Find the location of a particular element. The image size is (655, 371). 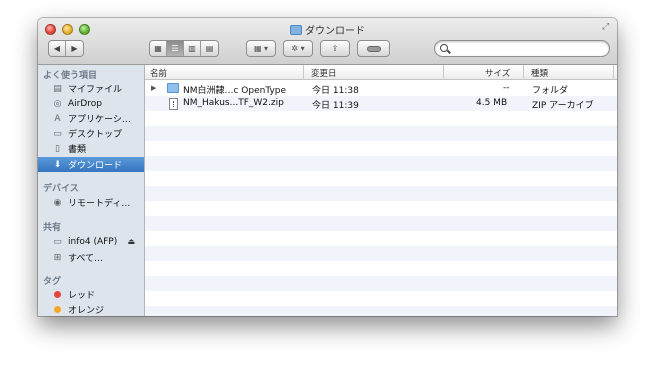

share-button: ⇪ is located at coordinates (335, 48).